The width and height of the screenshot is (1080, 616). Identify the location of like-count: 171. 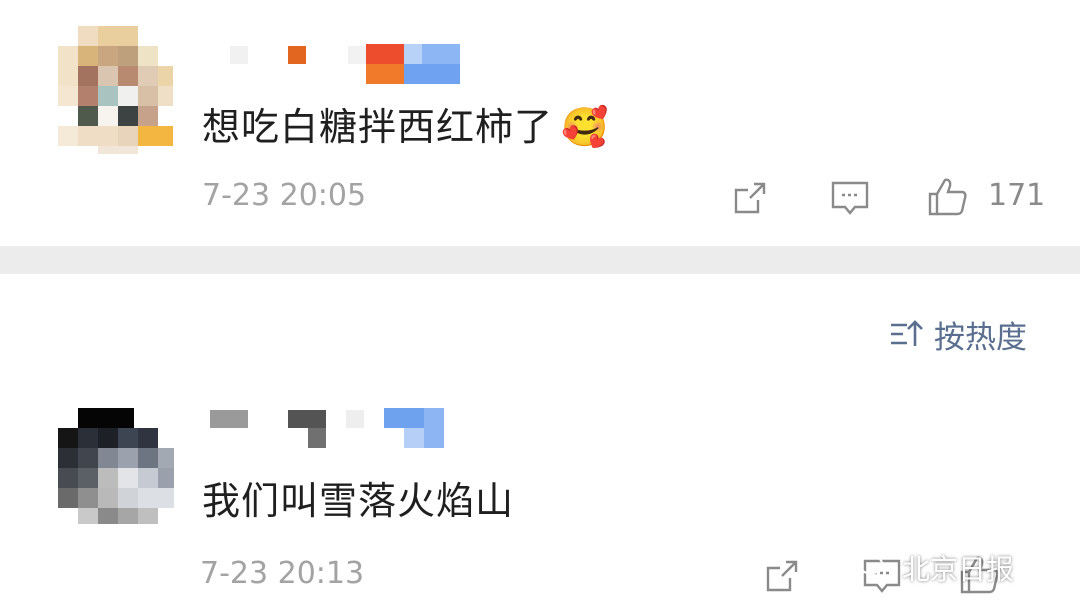
(1017, 195).